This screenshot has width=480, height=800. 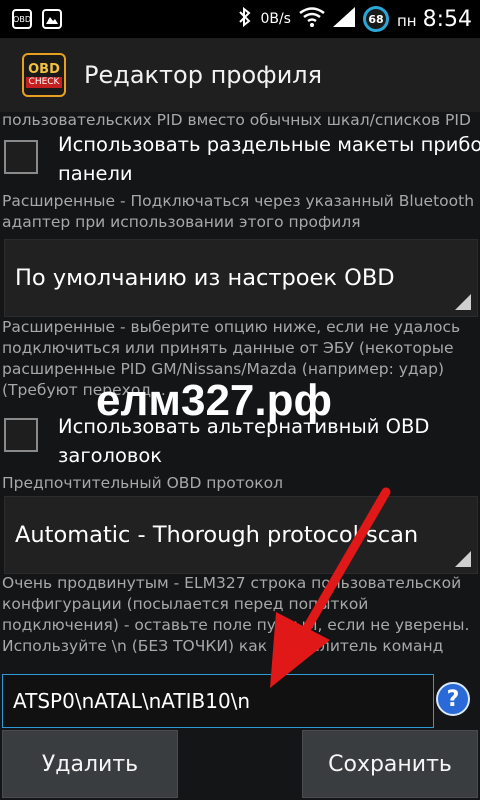 What do you see at coordinates (90, 764) in the screenshot?
I see `delete-button: Удалить` at bounding box center [90, 764].